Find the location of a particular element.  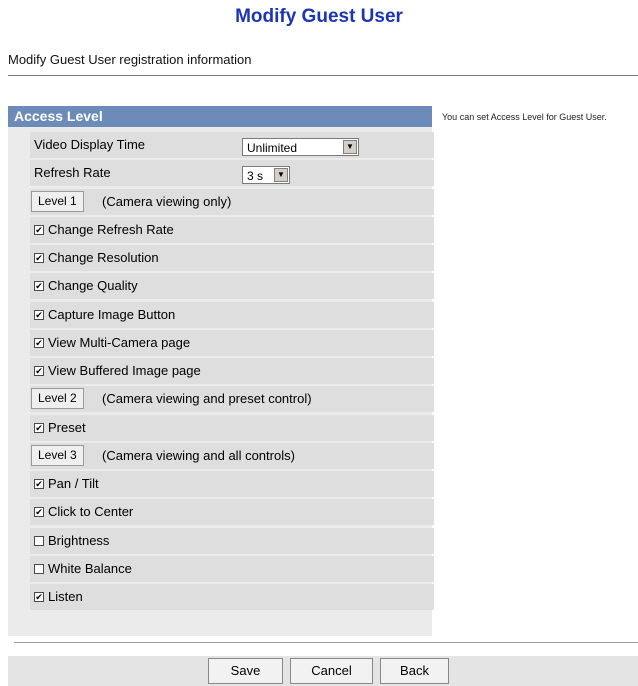

level-2-note: (Camera viewing and preset control) is located at coordinates (207, 399).